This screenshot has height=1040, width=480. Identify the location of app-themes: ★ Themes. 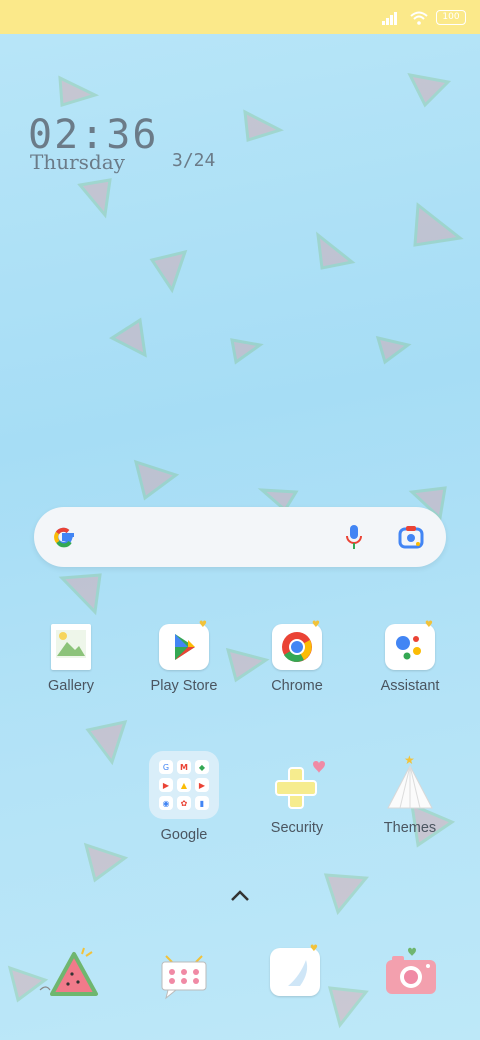
(410, 794).